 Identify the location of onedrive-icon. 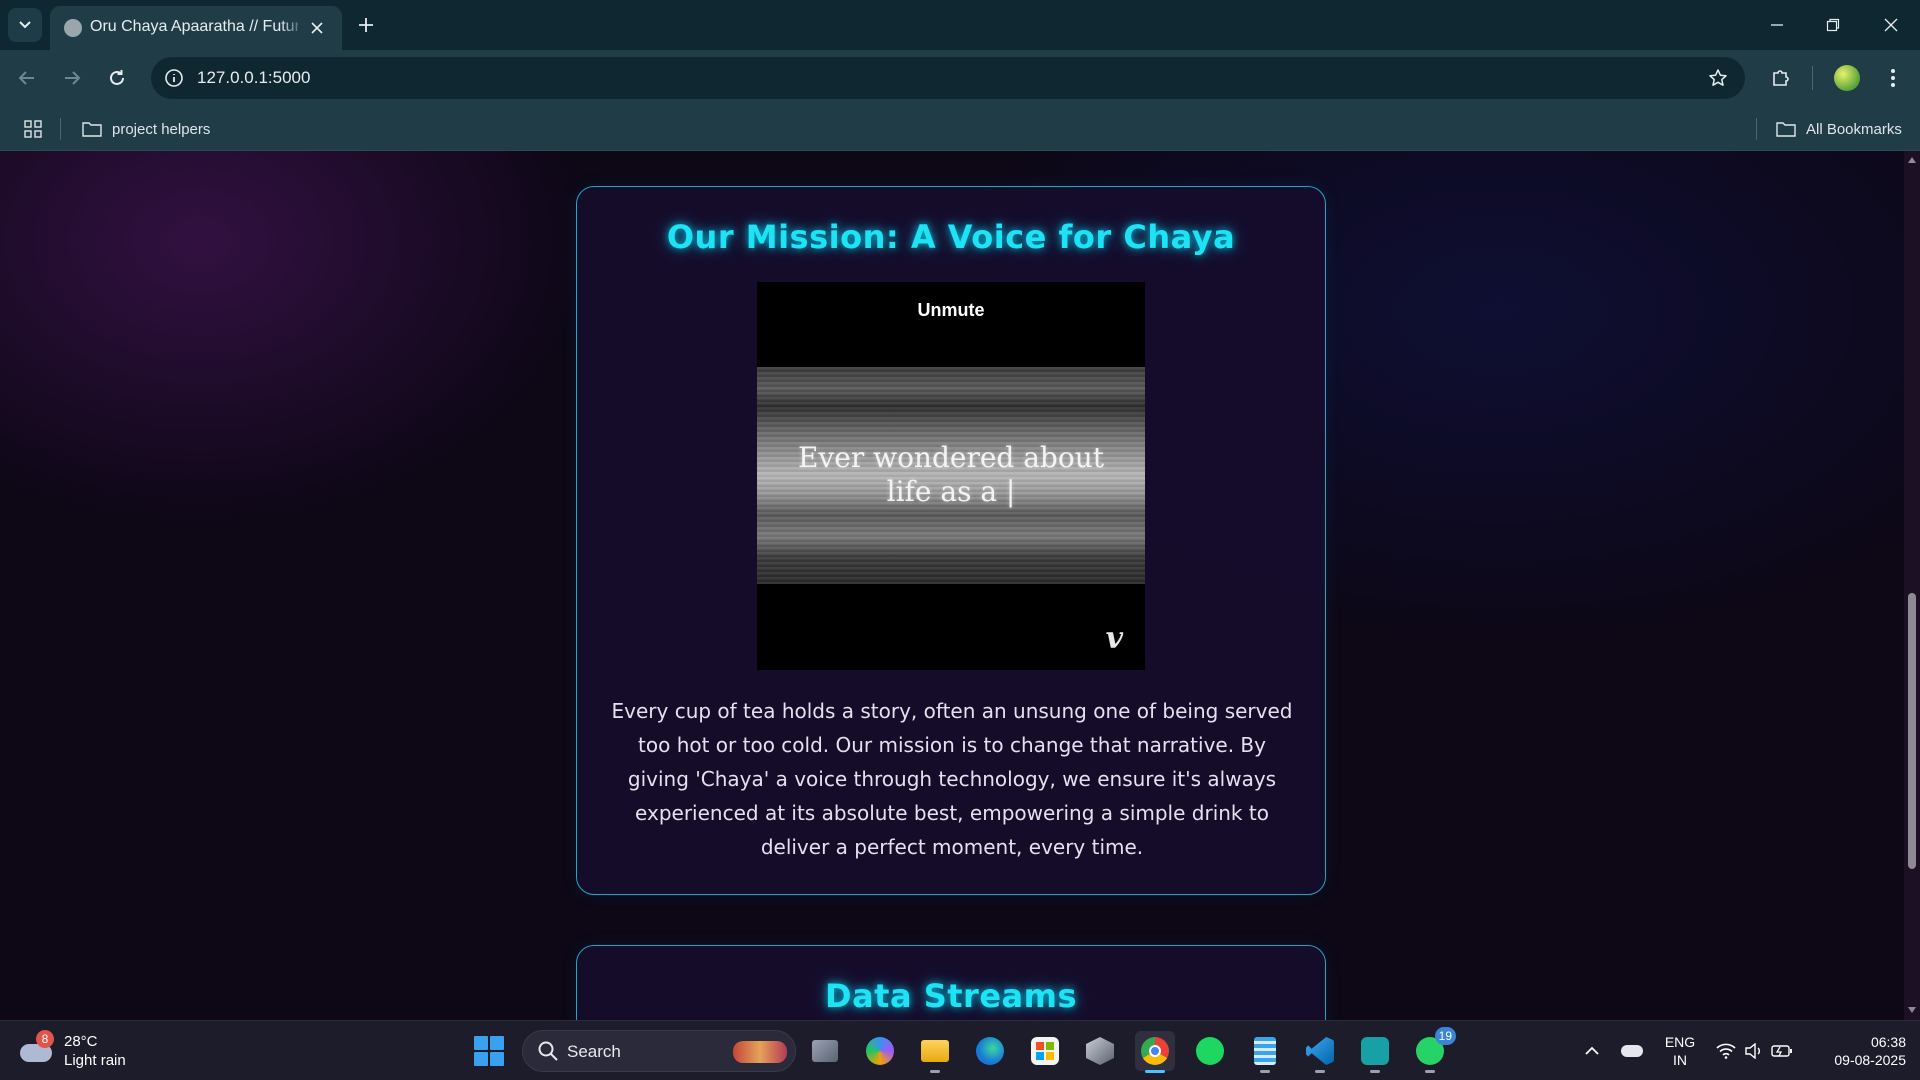
(1632, 1051).